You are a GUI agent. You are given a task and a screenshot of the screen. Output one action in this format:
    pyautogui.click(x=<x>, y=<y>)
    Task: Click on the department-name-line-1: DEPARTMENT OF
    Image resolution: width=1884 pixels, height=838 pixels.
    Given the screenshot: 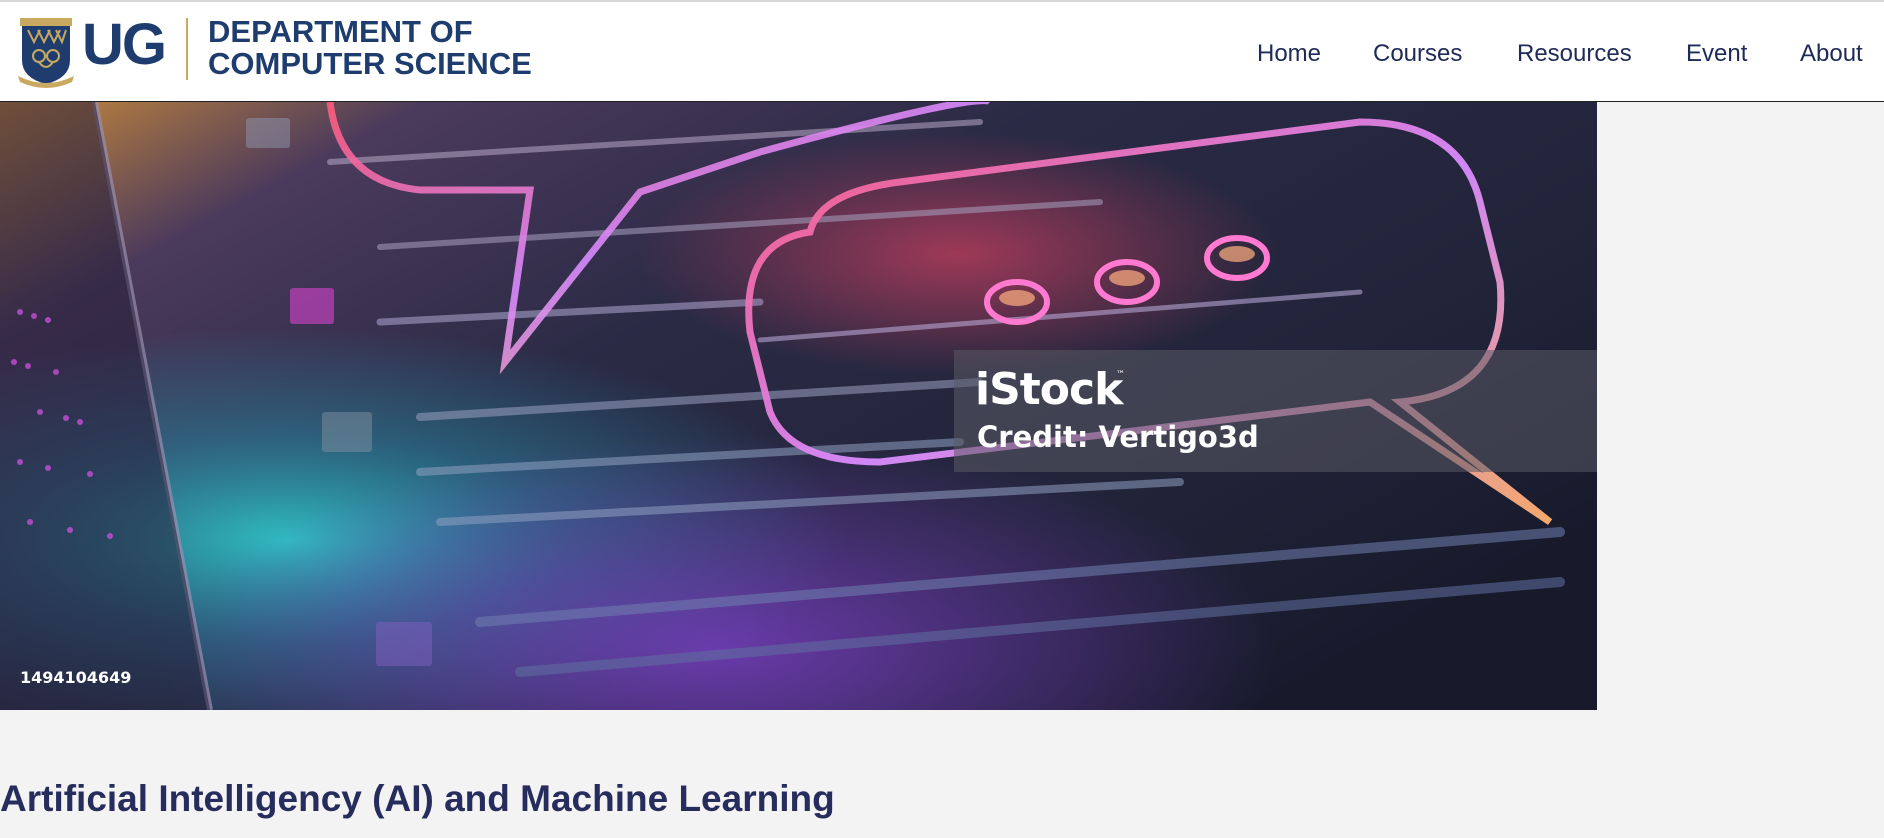 What is the action you would take?
    pyautogui.click(x=340, y=32)
    